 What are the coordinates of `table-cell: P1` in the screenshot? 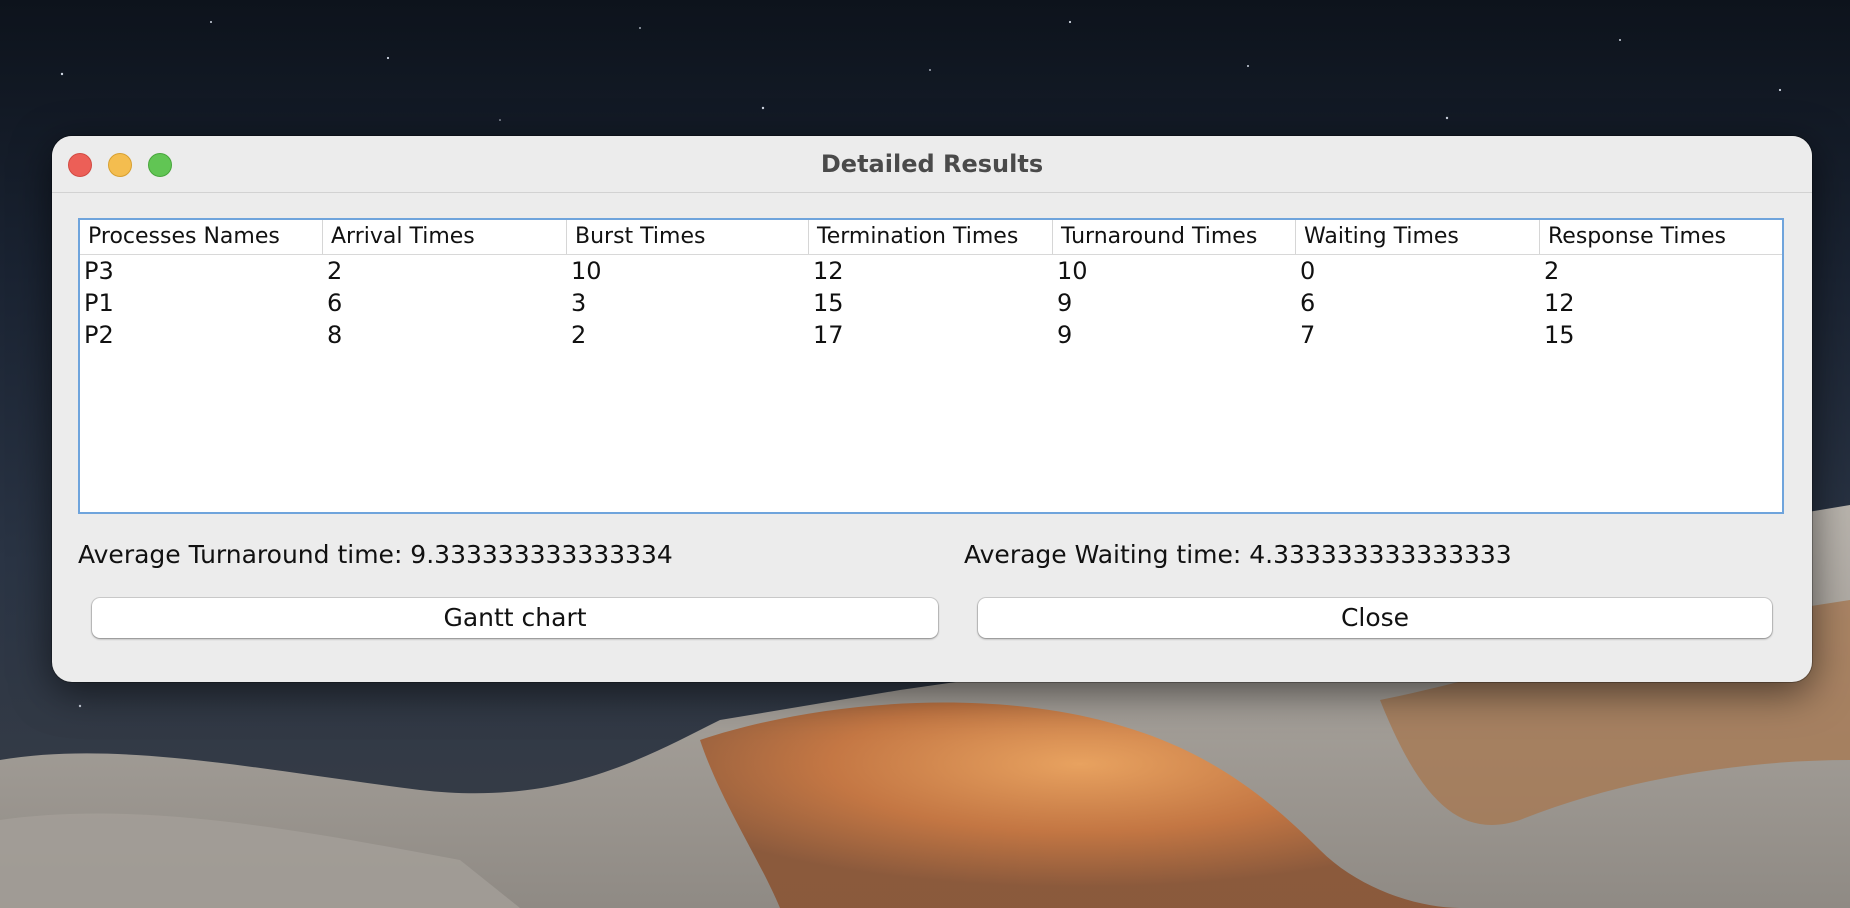 It's located at (99, 303).